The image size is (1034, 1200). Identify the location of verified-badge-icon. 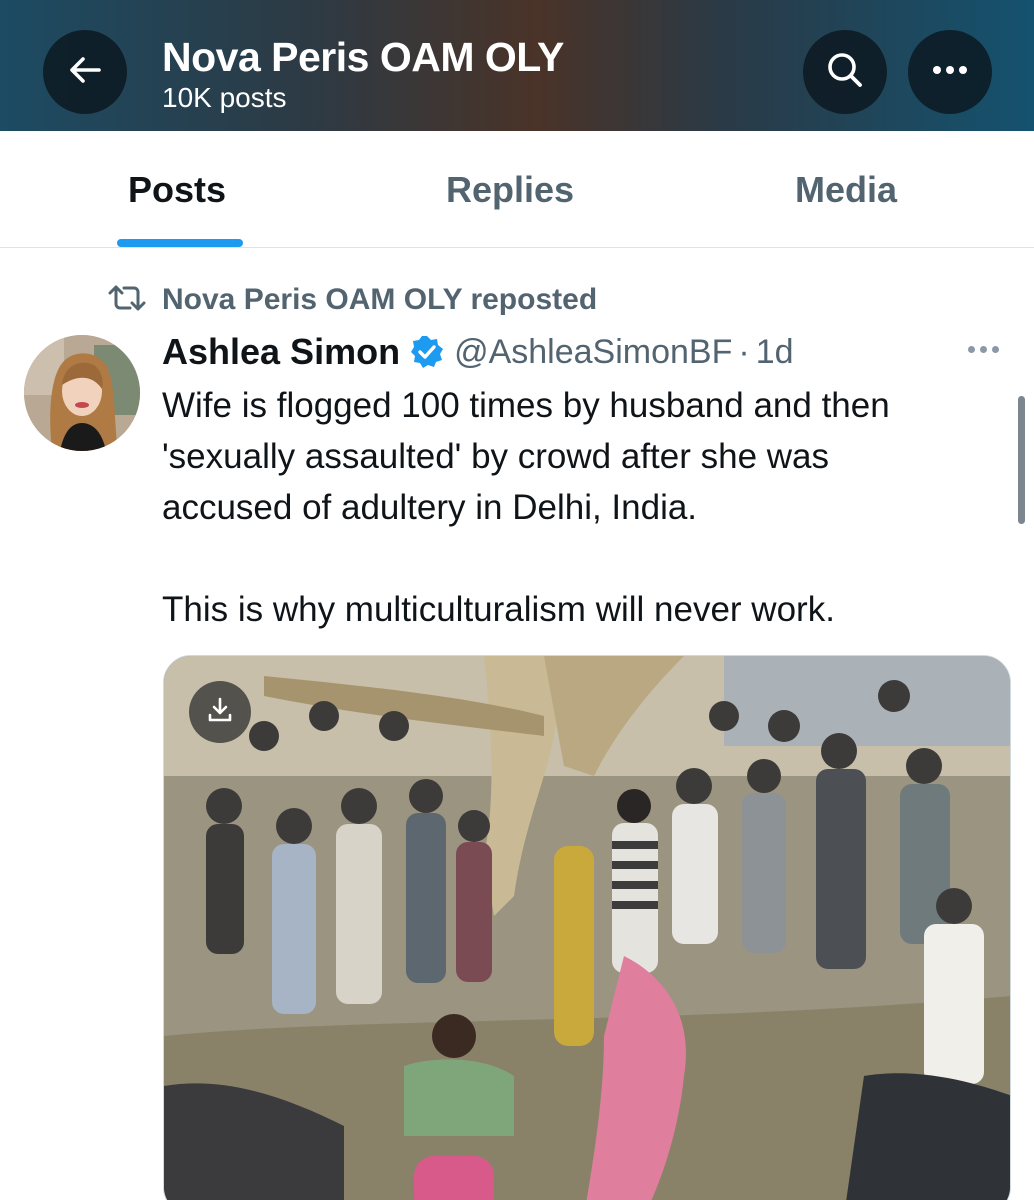
(427, 352).